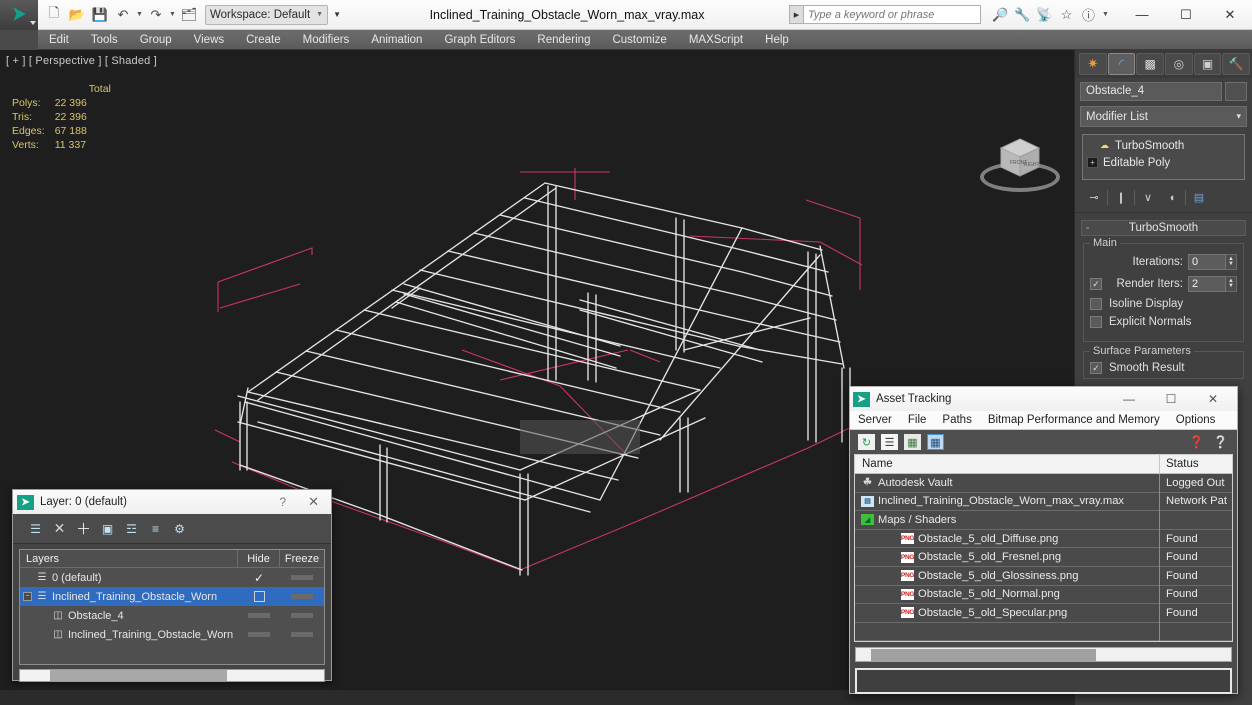 The height and width of the screenshot is (705, 1252). I want to click on asset-row-png: PNG Obstacle_5_old_Diffuse.png Found, so click(1043, 539).